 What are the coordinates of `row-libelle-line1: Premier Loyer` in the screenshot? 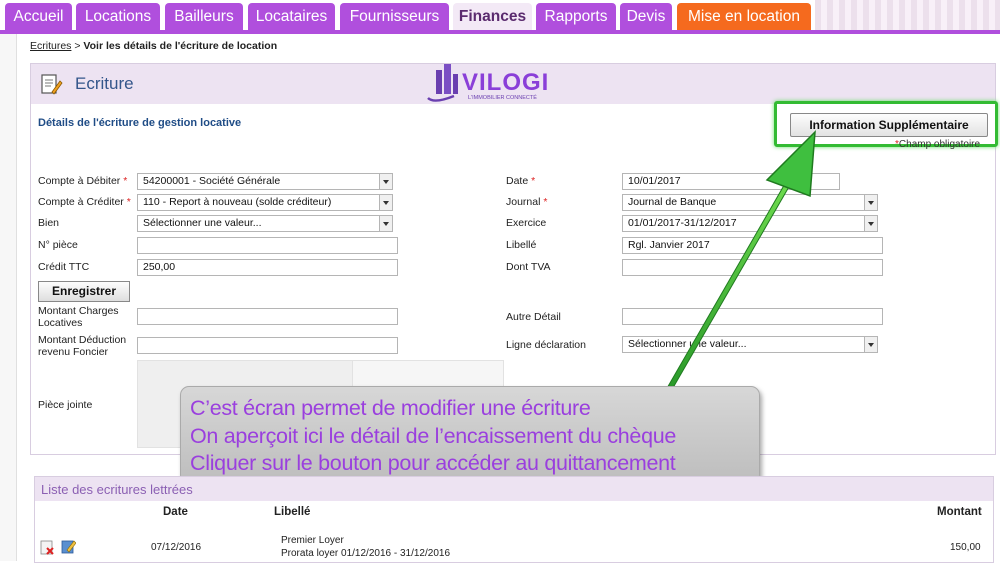 It's located at (312, 540).